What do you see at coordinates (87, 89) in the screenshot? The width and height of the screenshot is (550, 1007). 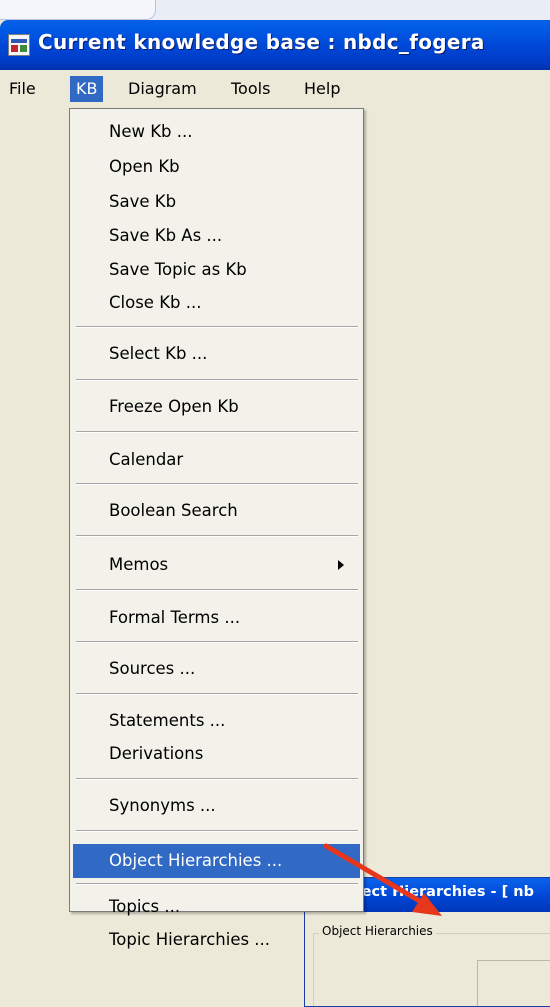 I see `menu-kb: KB` at bounding box center [87, 89].